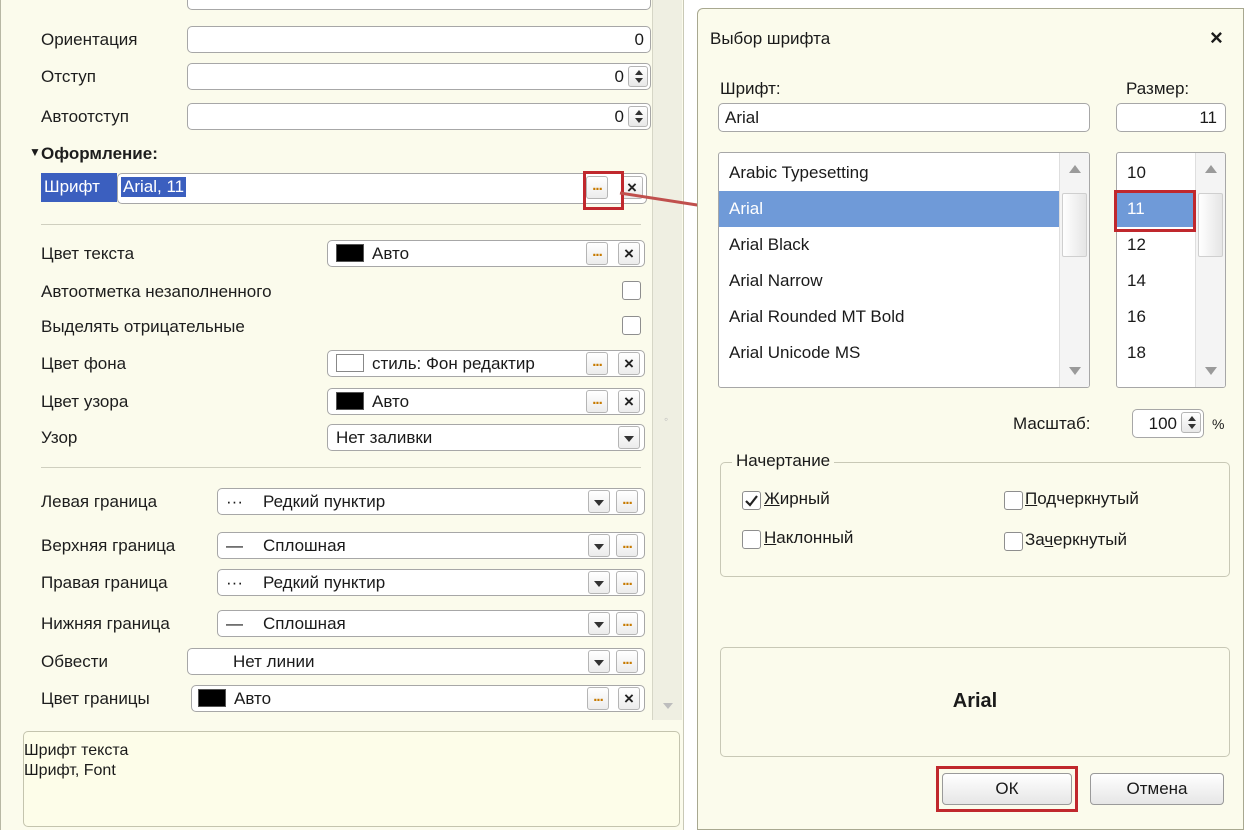 Image resolution: width=1244 pixels, height=830 pixels. What do you see at coordinates (889, 353) in the screenshot?
I see `font-list-item: Arial Unicode MS` at bounding box center [889, 353].